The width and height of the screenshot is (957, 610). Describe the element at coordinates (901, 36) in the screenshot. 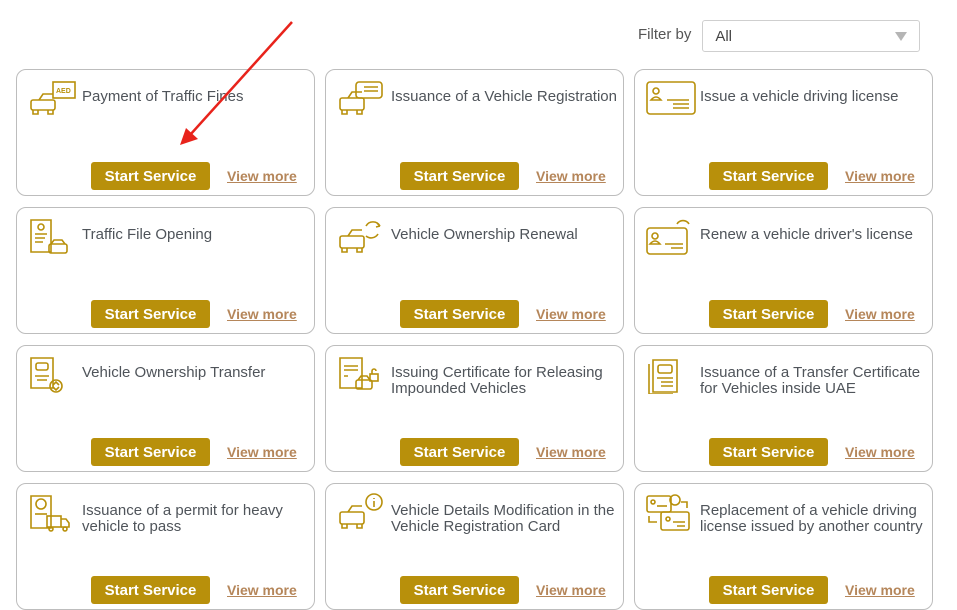

I see `chevron-down-icon` at that location.